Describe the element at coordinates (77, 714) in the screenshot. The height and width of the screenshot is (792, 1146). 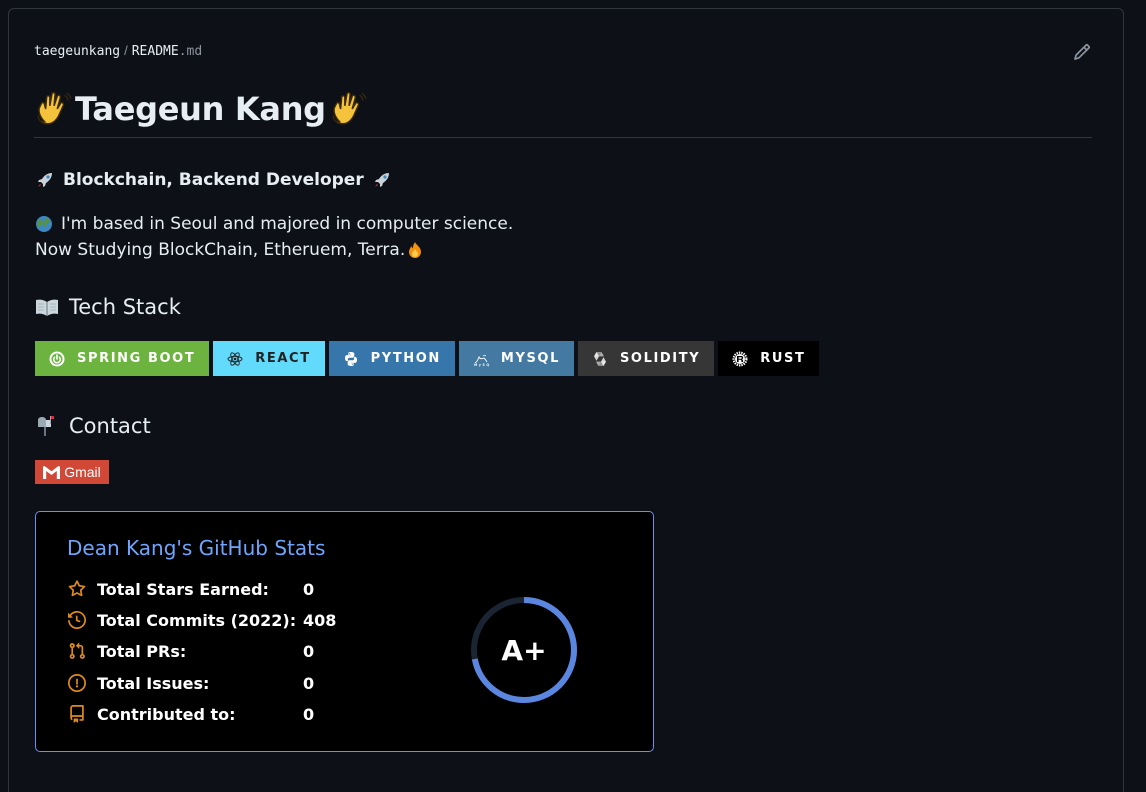
I see `repo-icon` at that location.